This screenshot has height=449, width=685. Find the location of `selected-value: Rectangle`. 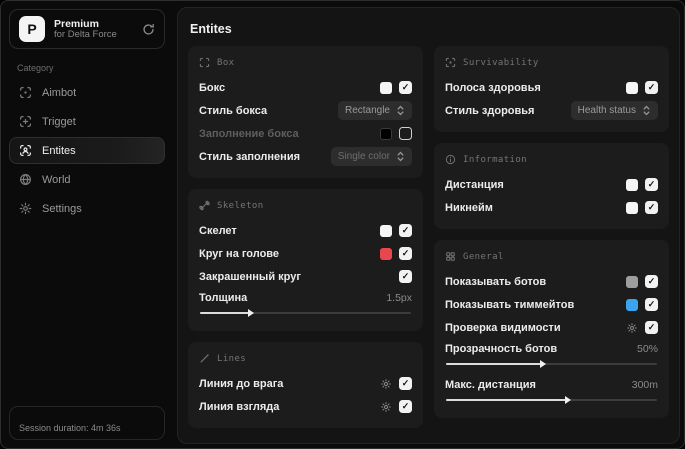

selected-value: Rectangle is located at coordinates (367, 110).